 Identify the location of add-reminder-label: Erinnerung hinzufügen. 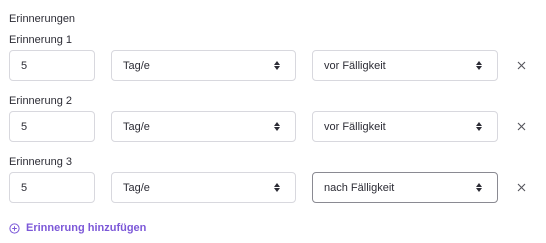
(86, 228).